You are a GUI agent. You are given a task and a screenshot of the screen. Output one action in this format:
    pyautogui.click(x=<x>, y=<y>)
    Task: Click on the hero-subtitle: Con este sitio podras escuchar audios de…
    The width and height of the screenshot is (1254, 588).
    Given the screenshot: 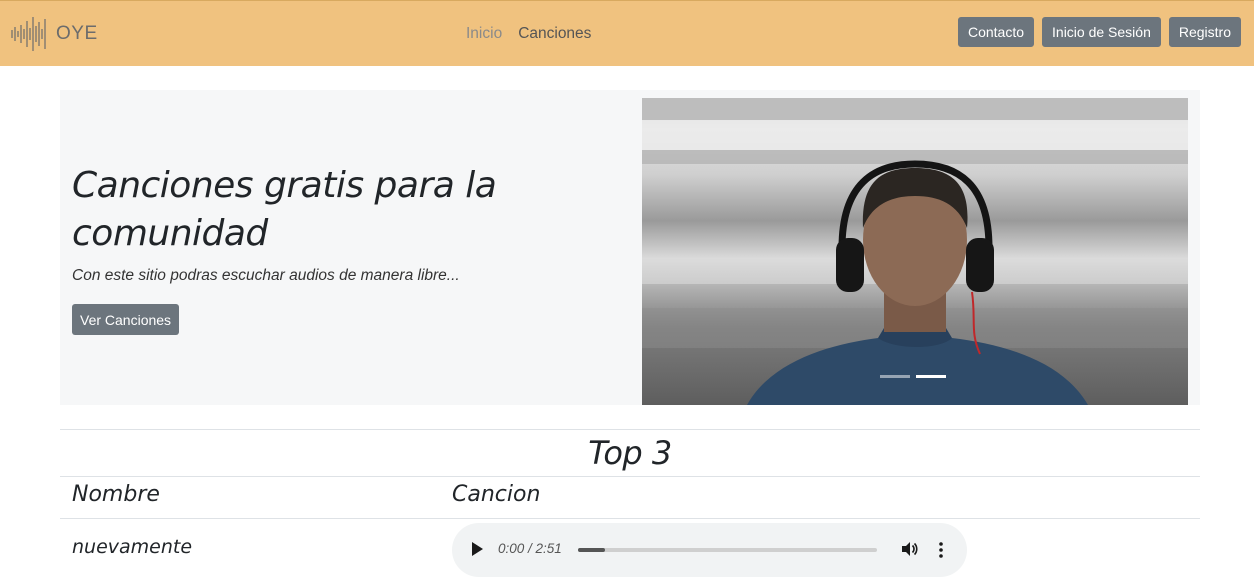 What is the action you would take?
    pyautogui.click(x=266, y=275)
    